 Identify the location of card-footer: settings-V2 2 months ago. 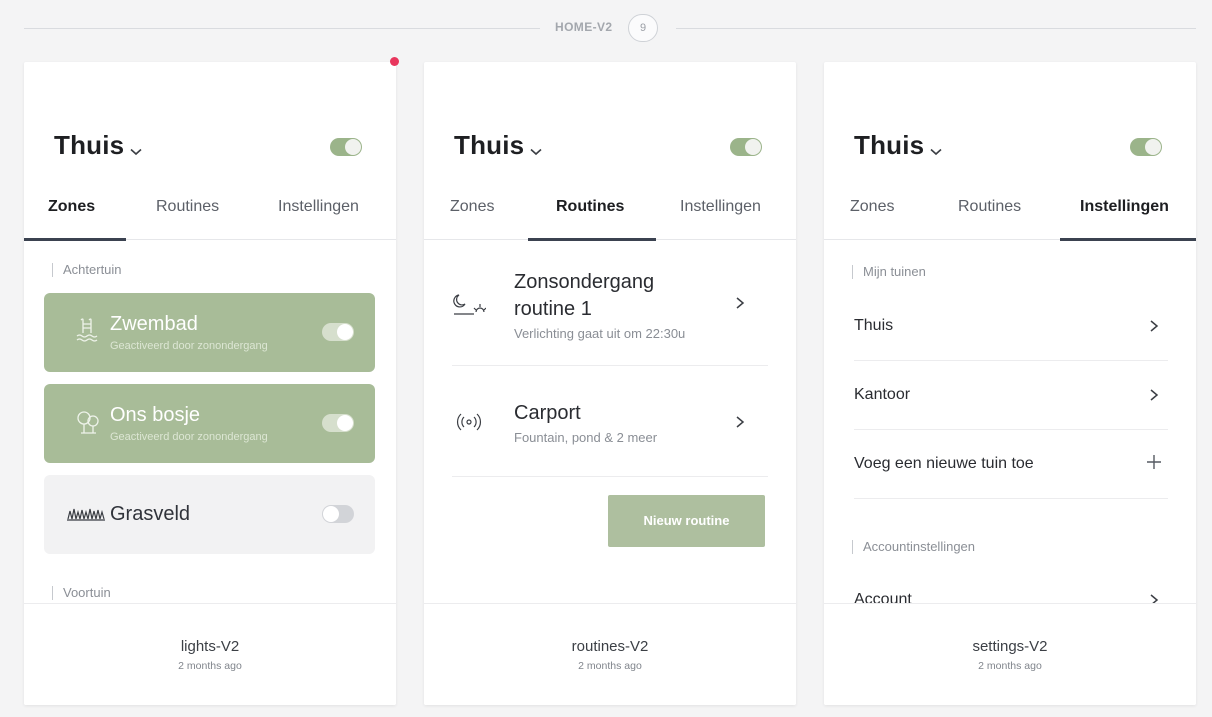
(1010, 654).